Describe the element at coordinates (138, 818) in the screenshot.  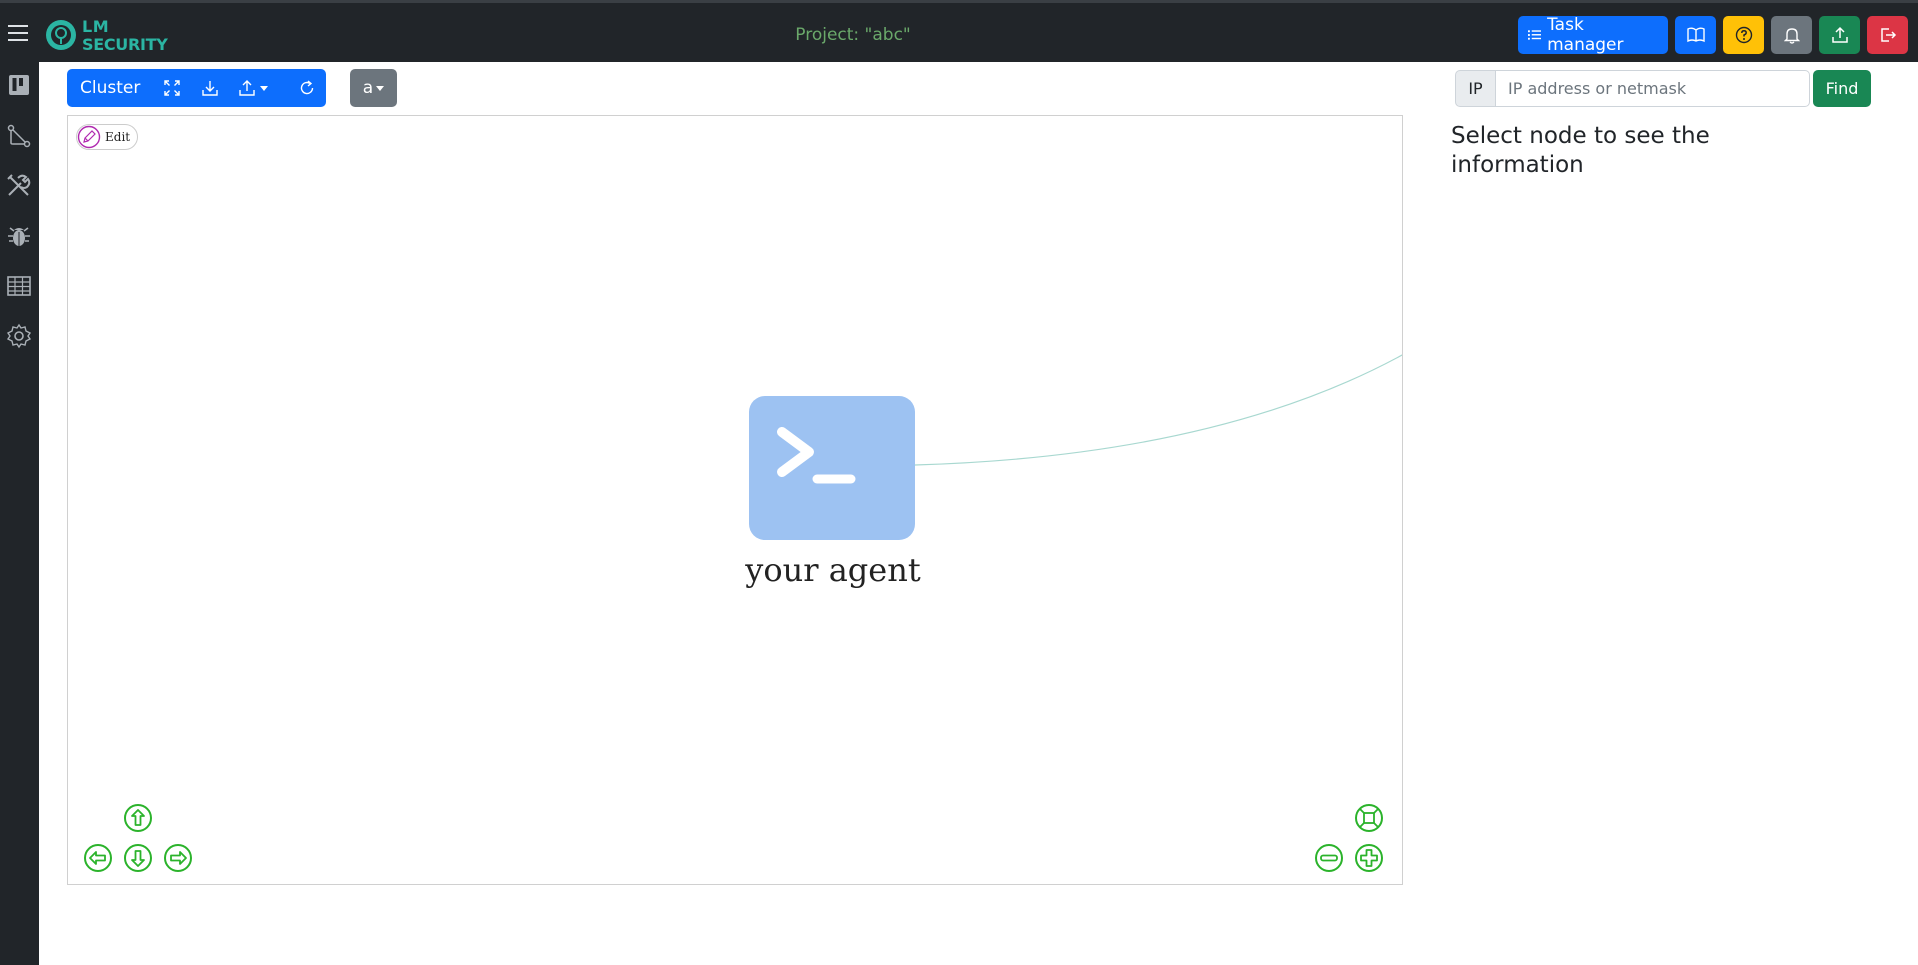
I see `pan-up-icon` at that location.